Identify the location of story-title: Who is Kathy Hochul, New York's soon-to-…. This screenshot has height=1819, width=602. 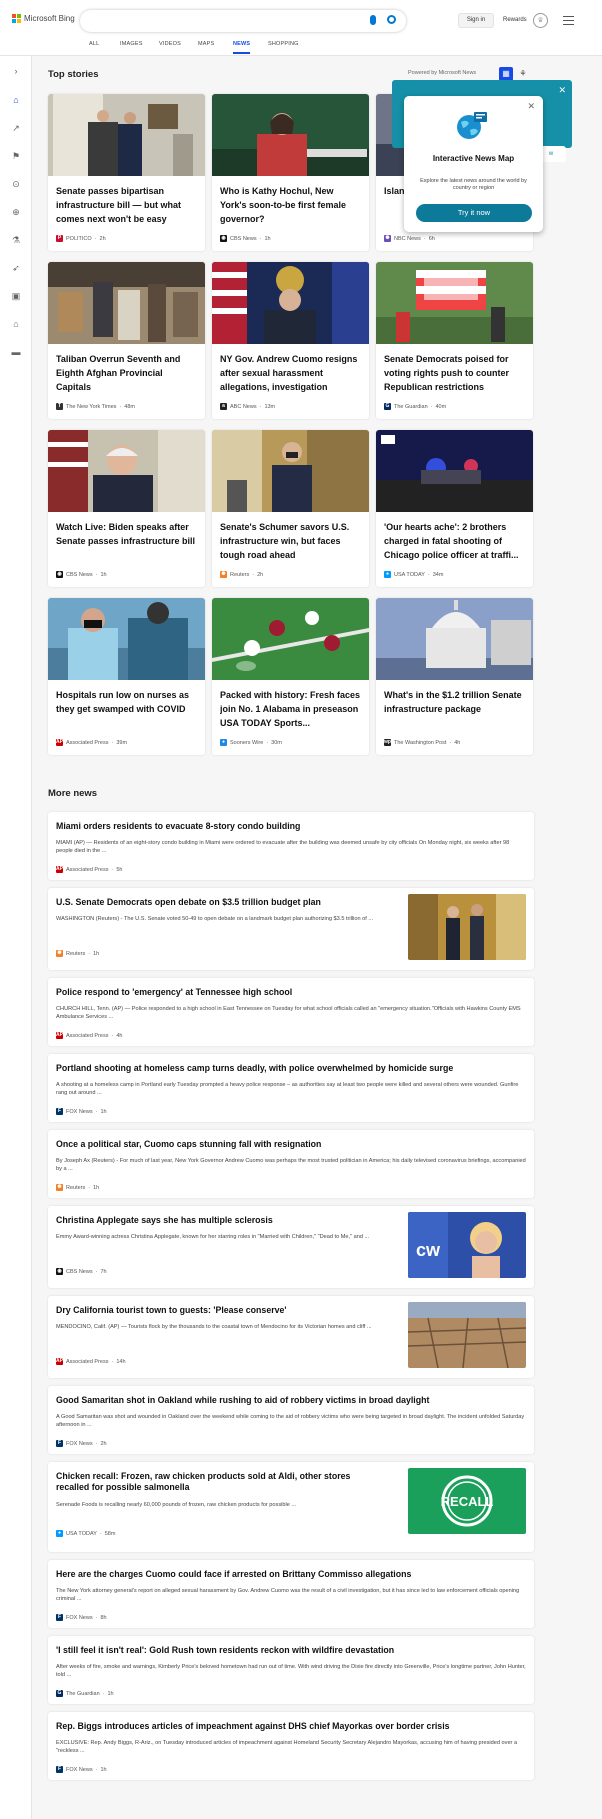
(291, 205).